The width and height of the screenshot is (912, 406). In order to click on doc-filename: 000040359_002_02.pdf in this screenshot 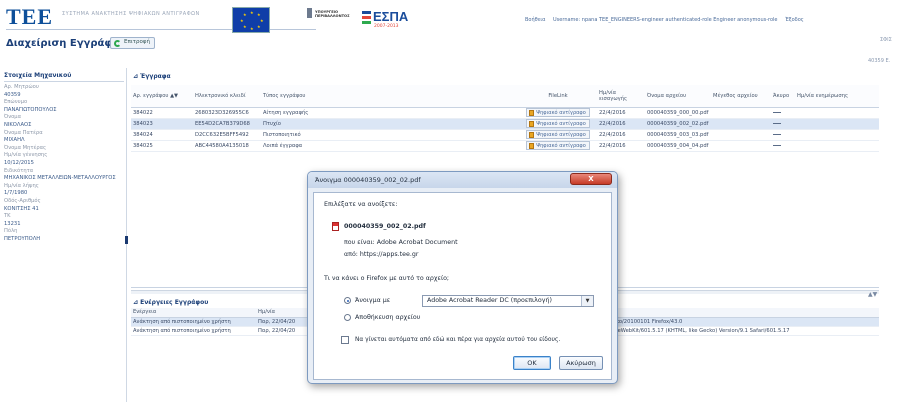, I will do `click(678, 124)`.